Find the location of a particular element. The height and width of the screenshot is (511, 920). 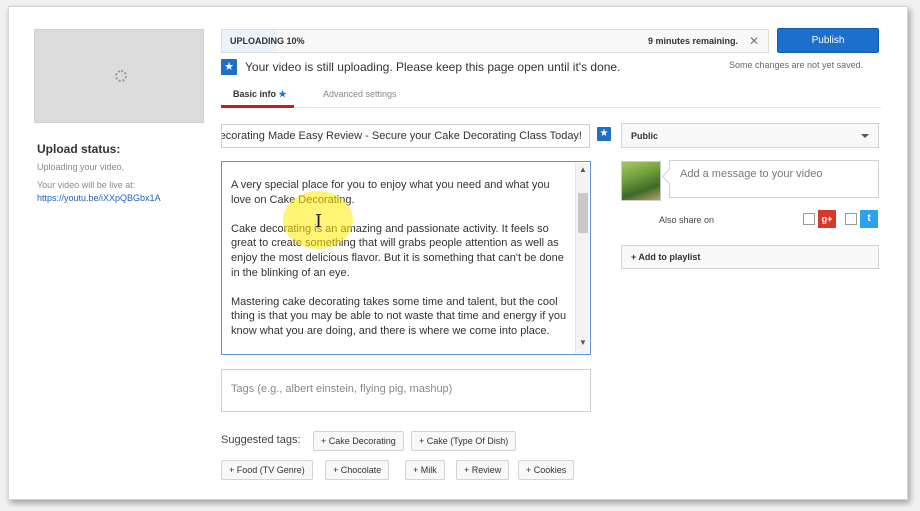

progress-label: UPLOADING 10% is located at coordinates (267, 41).